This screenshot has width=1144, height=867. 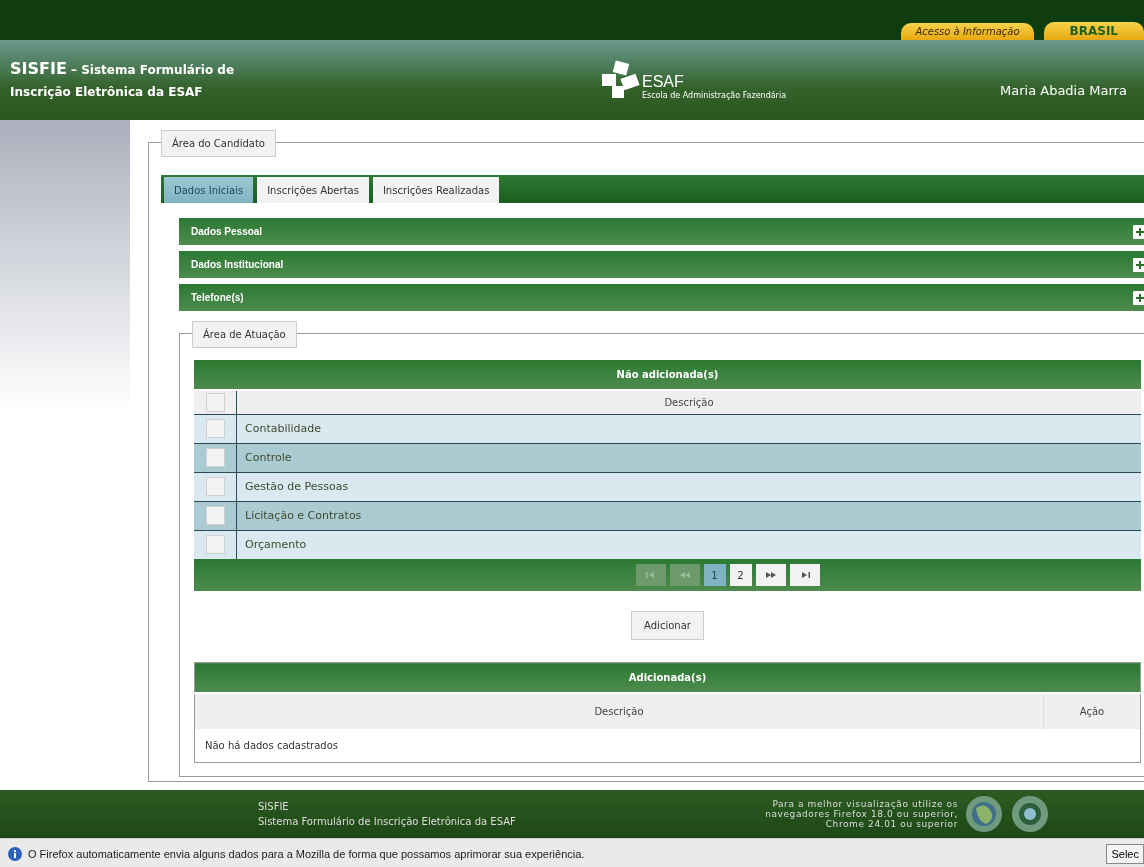 What do you see at coordinates (274, 807) in the screenshot?
I see `footer-app-name: SISFIE` at bounding box center [274, 807].